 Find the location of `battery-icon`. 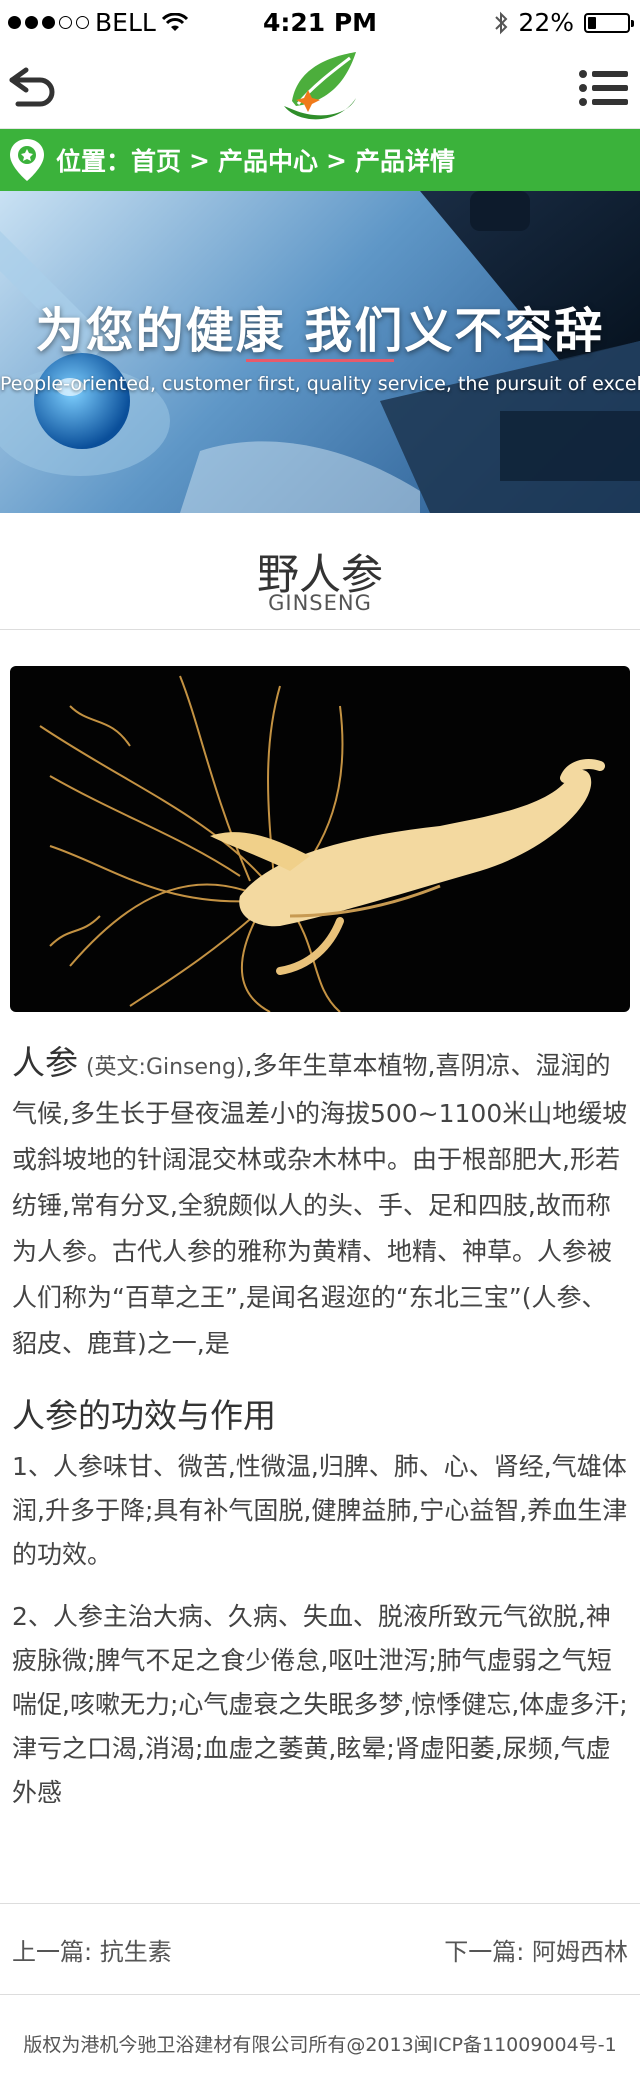

battery-icon is located at coordinates (609, 22).